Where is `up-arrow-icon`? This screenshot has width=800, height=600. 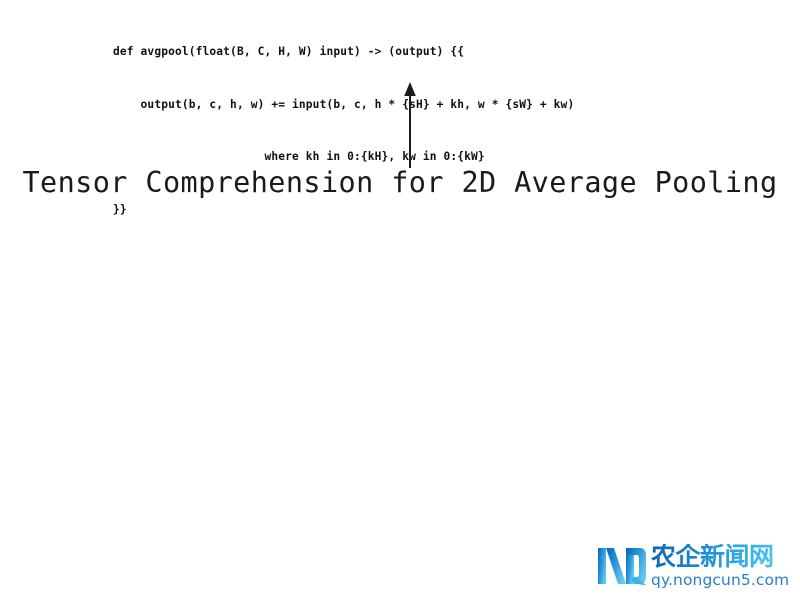 up-arrow-icon is located at coordinates (410, 125).